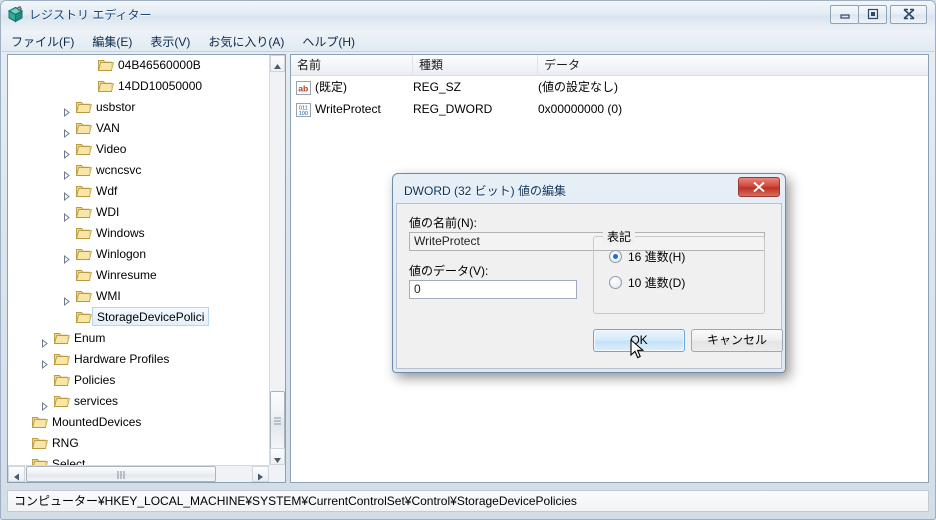 Image resolution: width=936 pixels, height=520 pixels. I want to click on column-header: 名前, so click(352, 65).